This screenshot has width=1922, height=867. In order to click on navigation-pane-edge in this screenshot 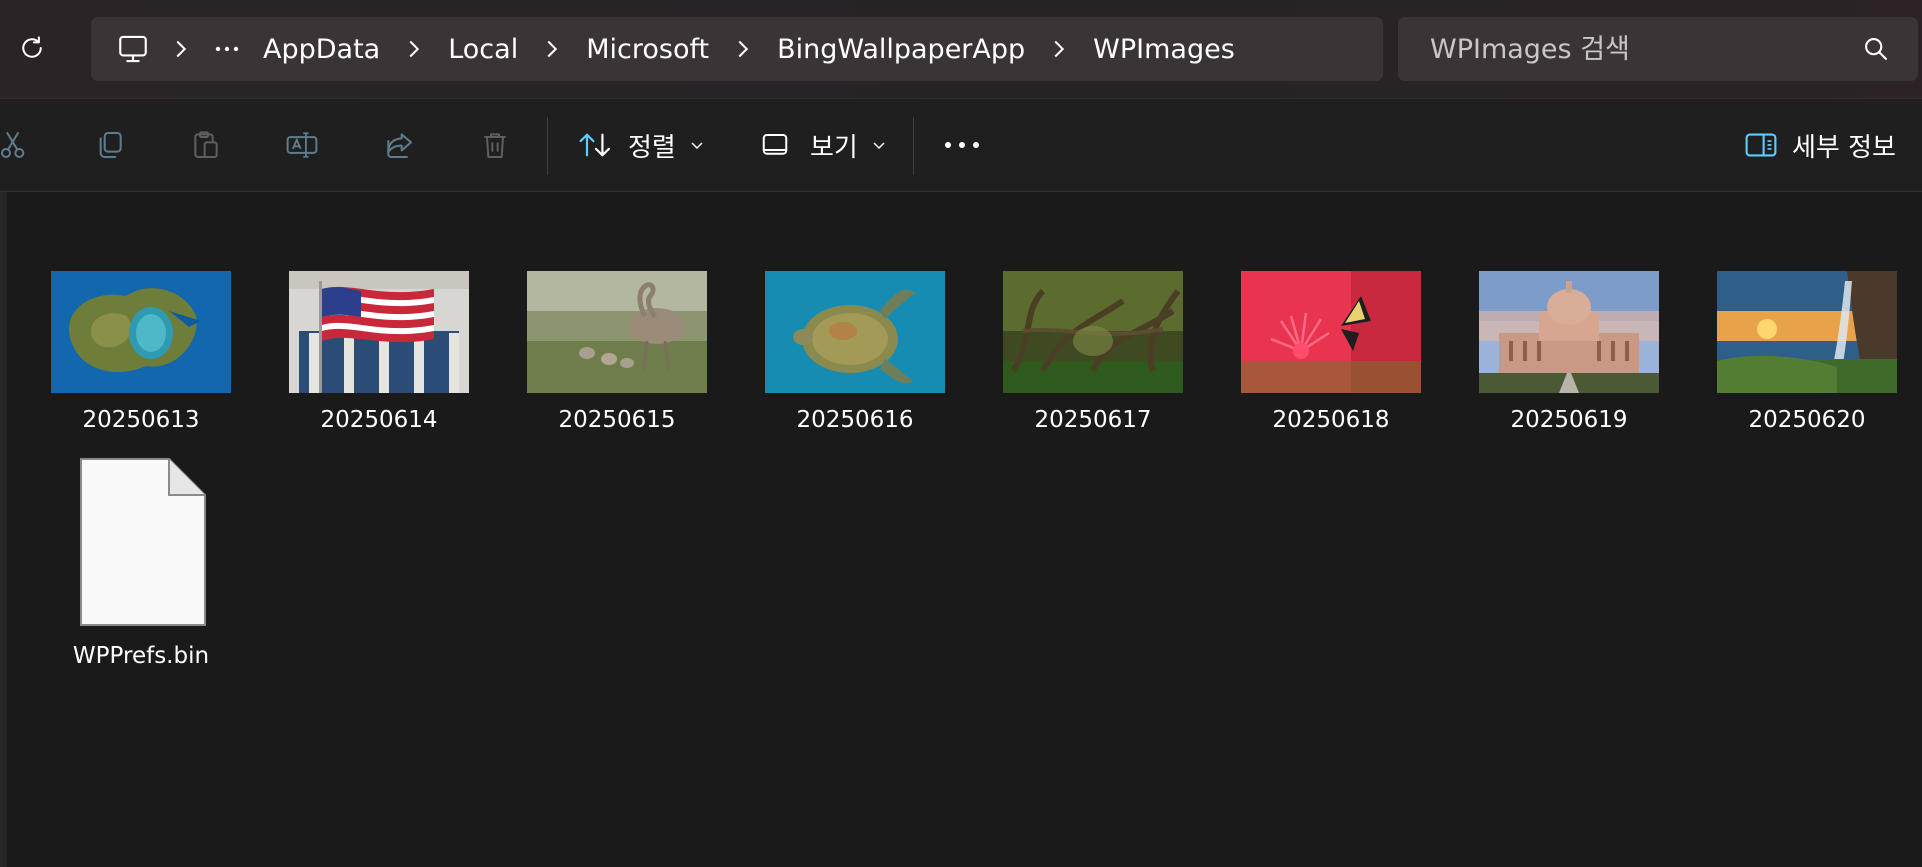, I will do `click(3, 529)`.